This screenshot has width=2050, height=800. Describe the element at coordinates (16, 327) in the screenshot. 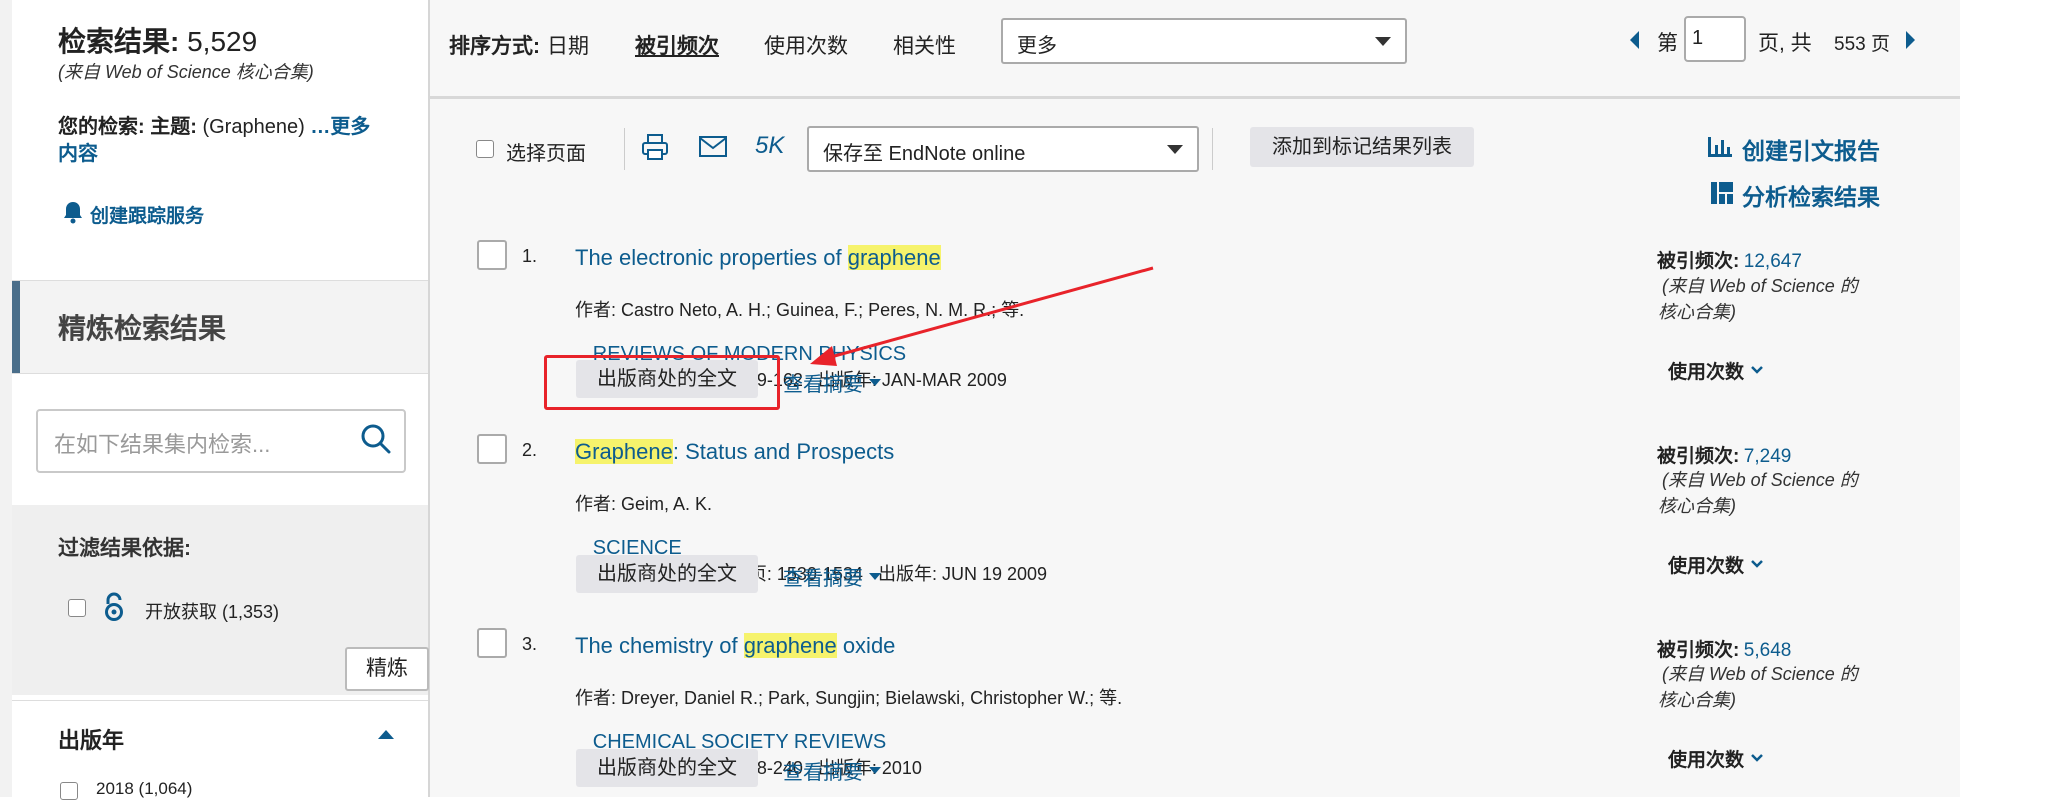

I see `refine-accent-bar` at that location.